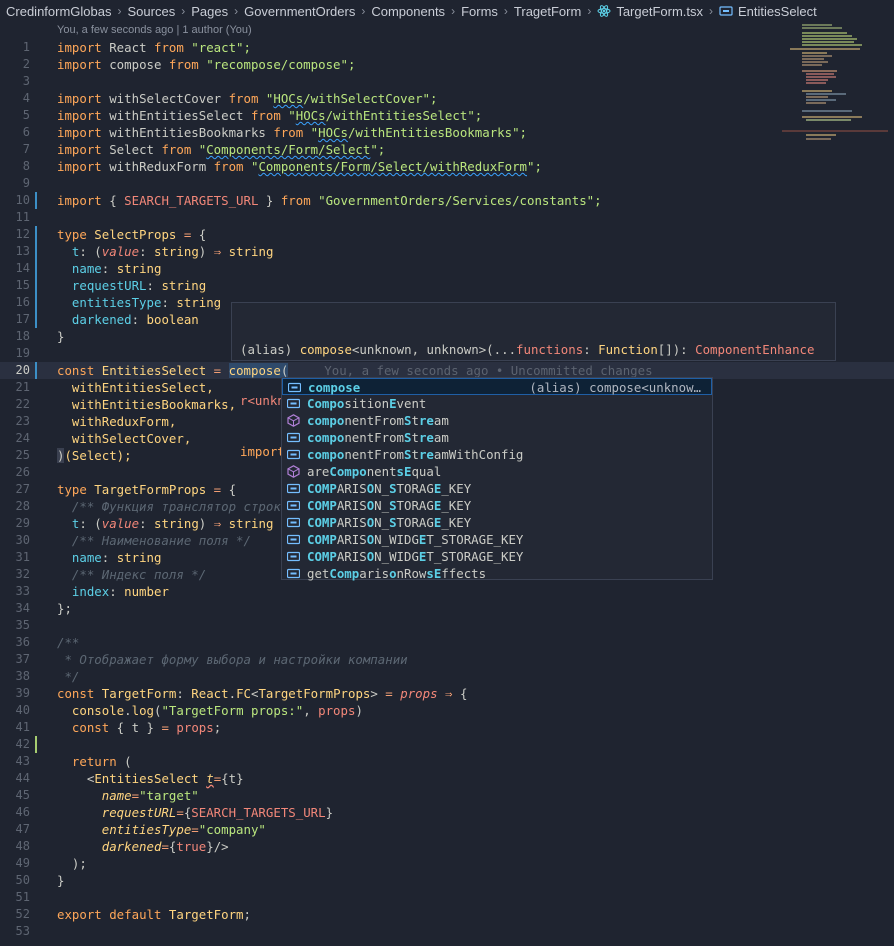 Image resolution: width=894 pixels, height=946 pixels. What do you see at coordinates (768, 11) in the screenshot?
I see `breadcrumb-item-symbol: EntitiesSelect` at bounding box center [768, 11].